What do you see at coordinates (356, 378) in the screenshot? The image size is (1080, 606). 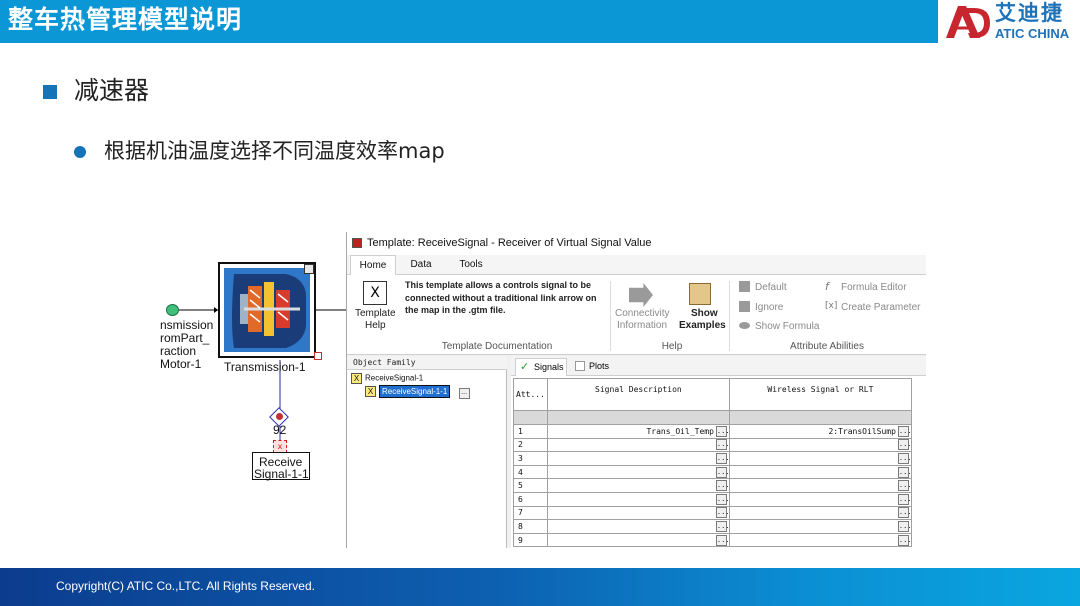 I see `template-x-icon: X` at bounding box center [356, 378].